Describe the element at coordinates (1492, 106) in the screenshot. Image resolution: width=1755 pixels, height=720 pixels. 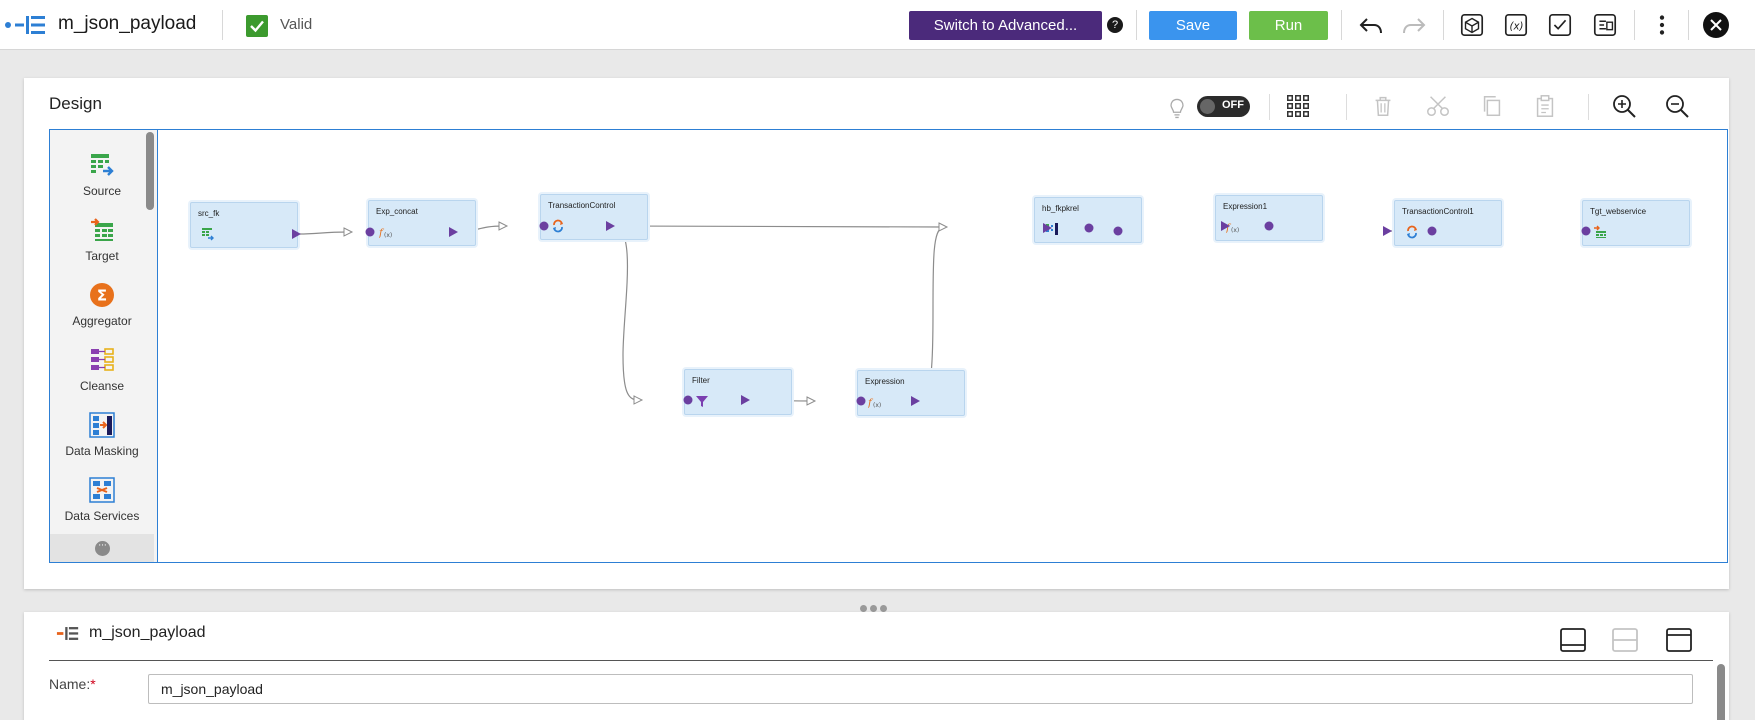
I see `copy-icon` at that location.